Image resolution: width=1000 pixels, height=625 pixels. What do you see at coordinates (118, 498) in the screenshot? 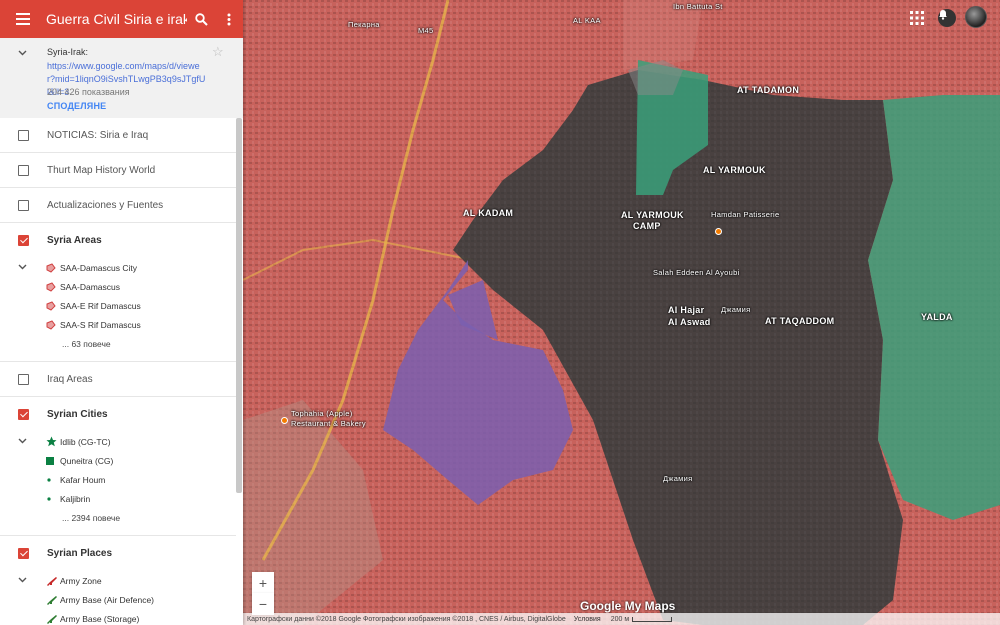
I see `list-item: Kaljibrin` at bounding box center [118, 498].